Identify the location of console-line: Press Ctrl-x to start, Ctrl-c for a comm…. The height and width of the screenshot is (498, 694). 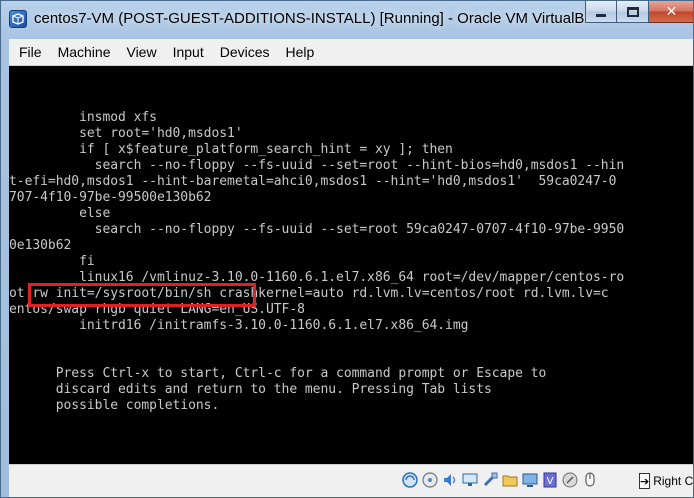
(278, 373).